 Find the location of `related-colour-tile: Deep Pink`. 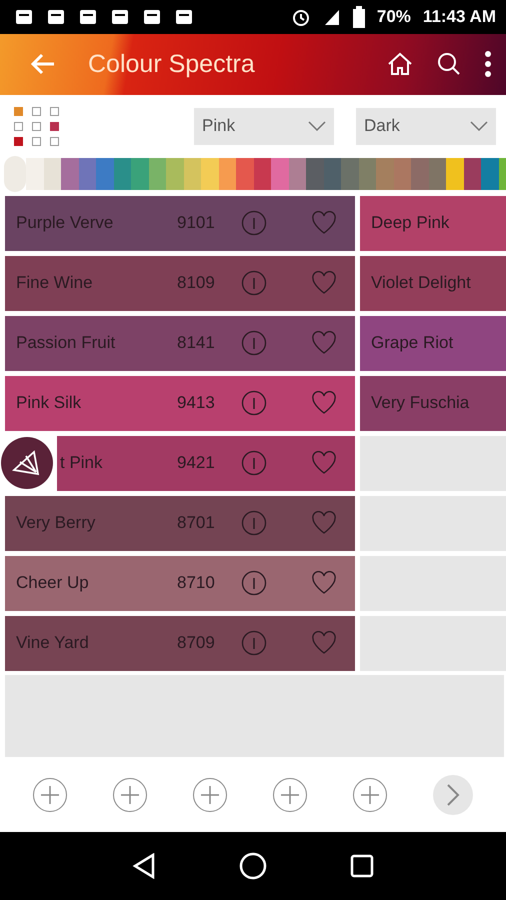

related-colour-tile: Deep Pink is located at coordinates (433, 223).